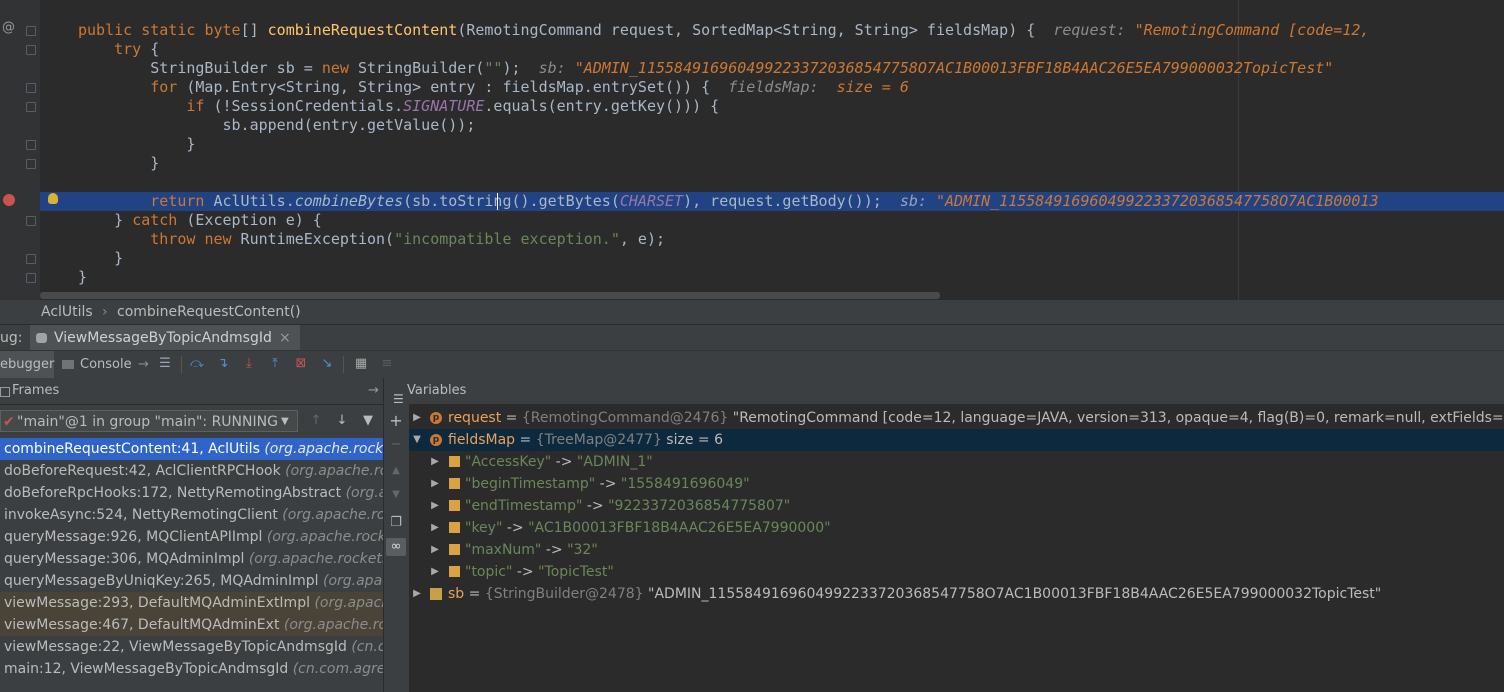 The height and width of the screenshot is (692, 1504). What do you see at coordinates (361, 364) in the screenshot?
I see `evaluate-expression-icon: ▦` at bounding box center [361, 364].